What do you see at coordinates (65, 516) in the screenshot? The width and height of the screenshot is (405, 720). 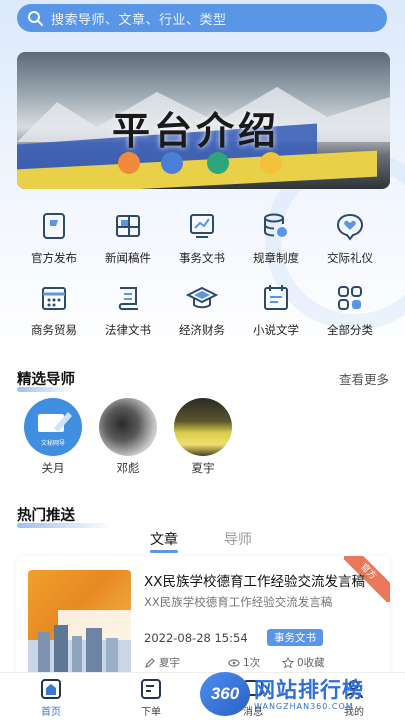 I see `hot-section-title: 热门推送` at bounding box center [65, 516].